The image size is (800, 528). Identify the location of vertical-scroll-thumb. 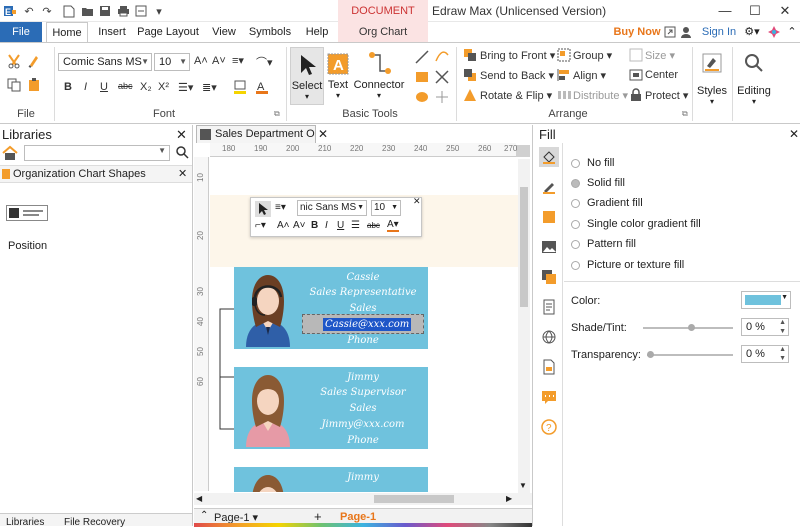
(524, 247).